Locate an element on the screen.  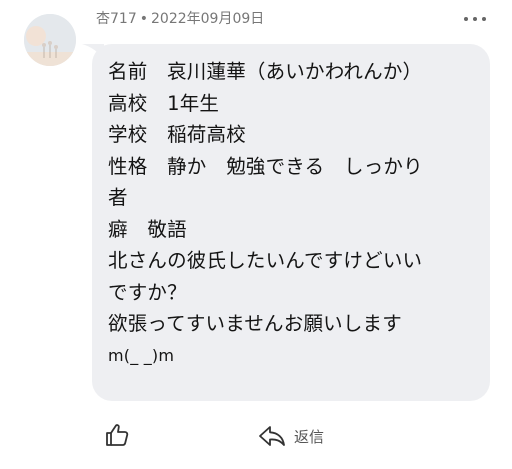
reply-label: 返信 is located at coordinates (309, 436).